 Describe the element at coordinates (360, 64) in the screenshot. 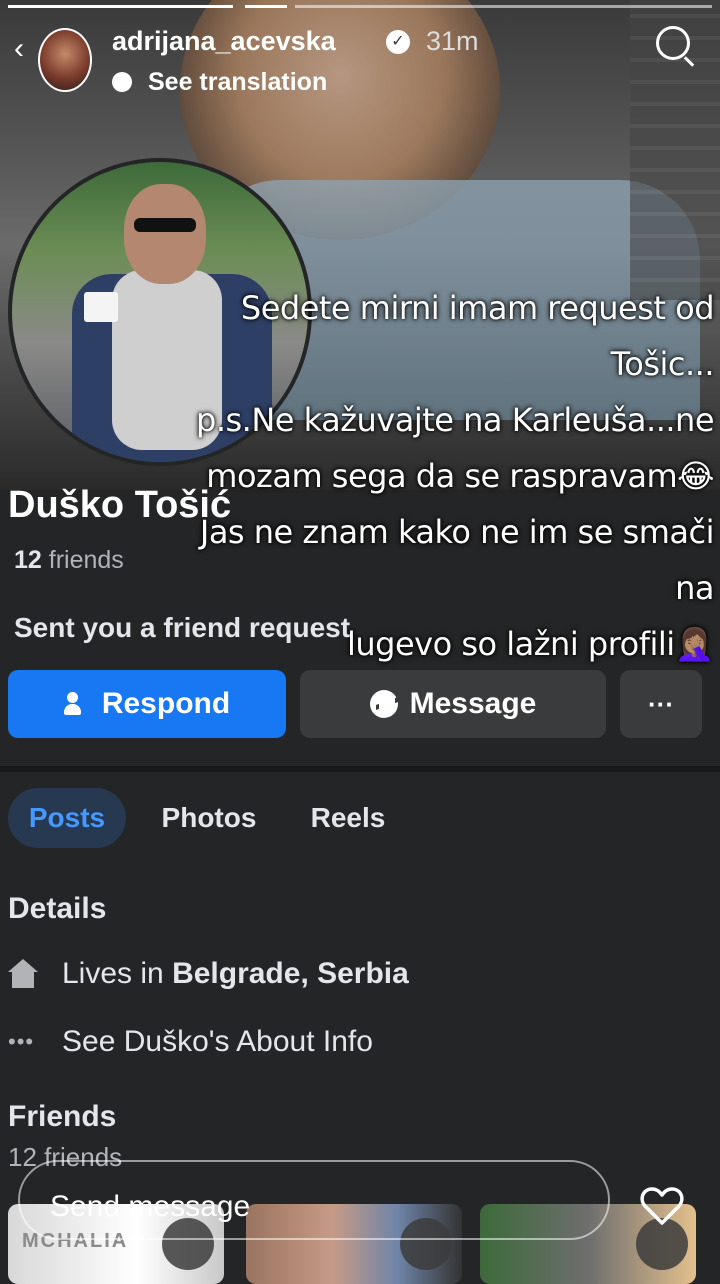

I see `story-header: ‹ adrijana_acevska ✓ 31m See translation` at that location.